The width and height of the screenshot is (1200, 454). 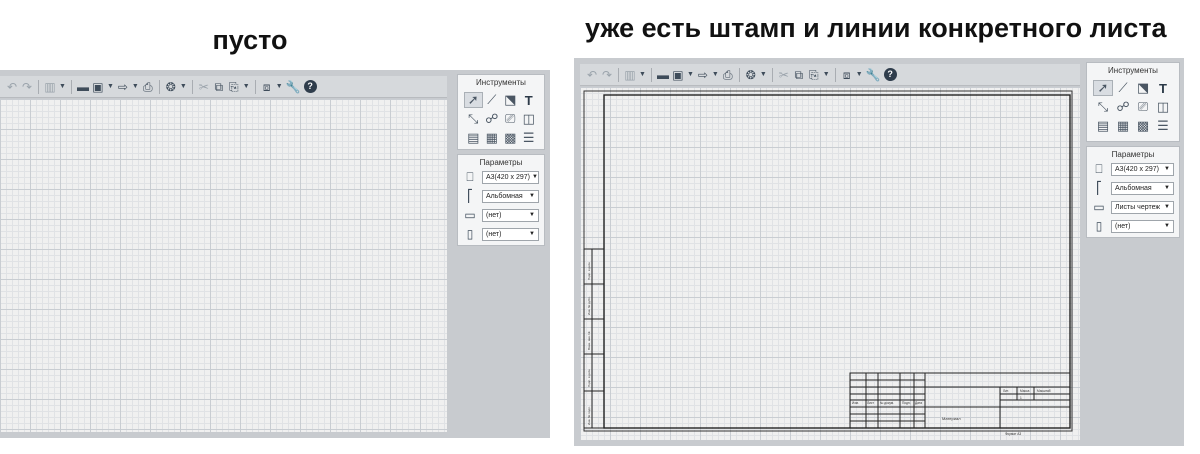 I want to click on side-label-4: Инв. № дубл., so click(x=589, y=305).